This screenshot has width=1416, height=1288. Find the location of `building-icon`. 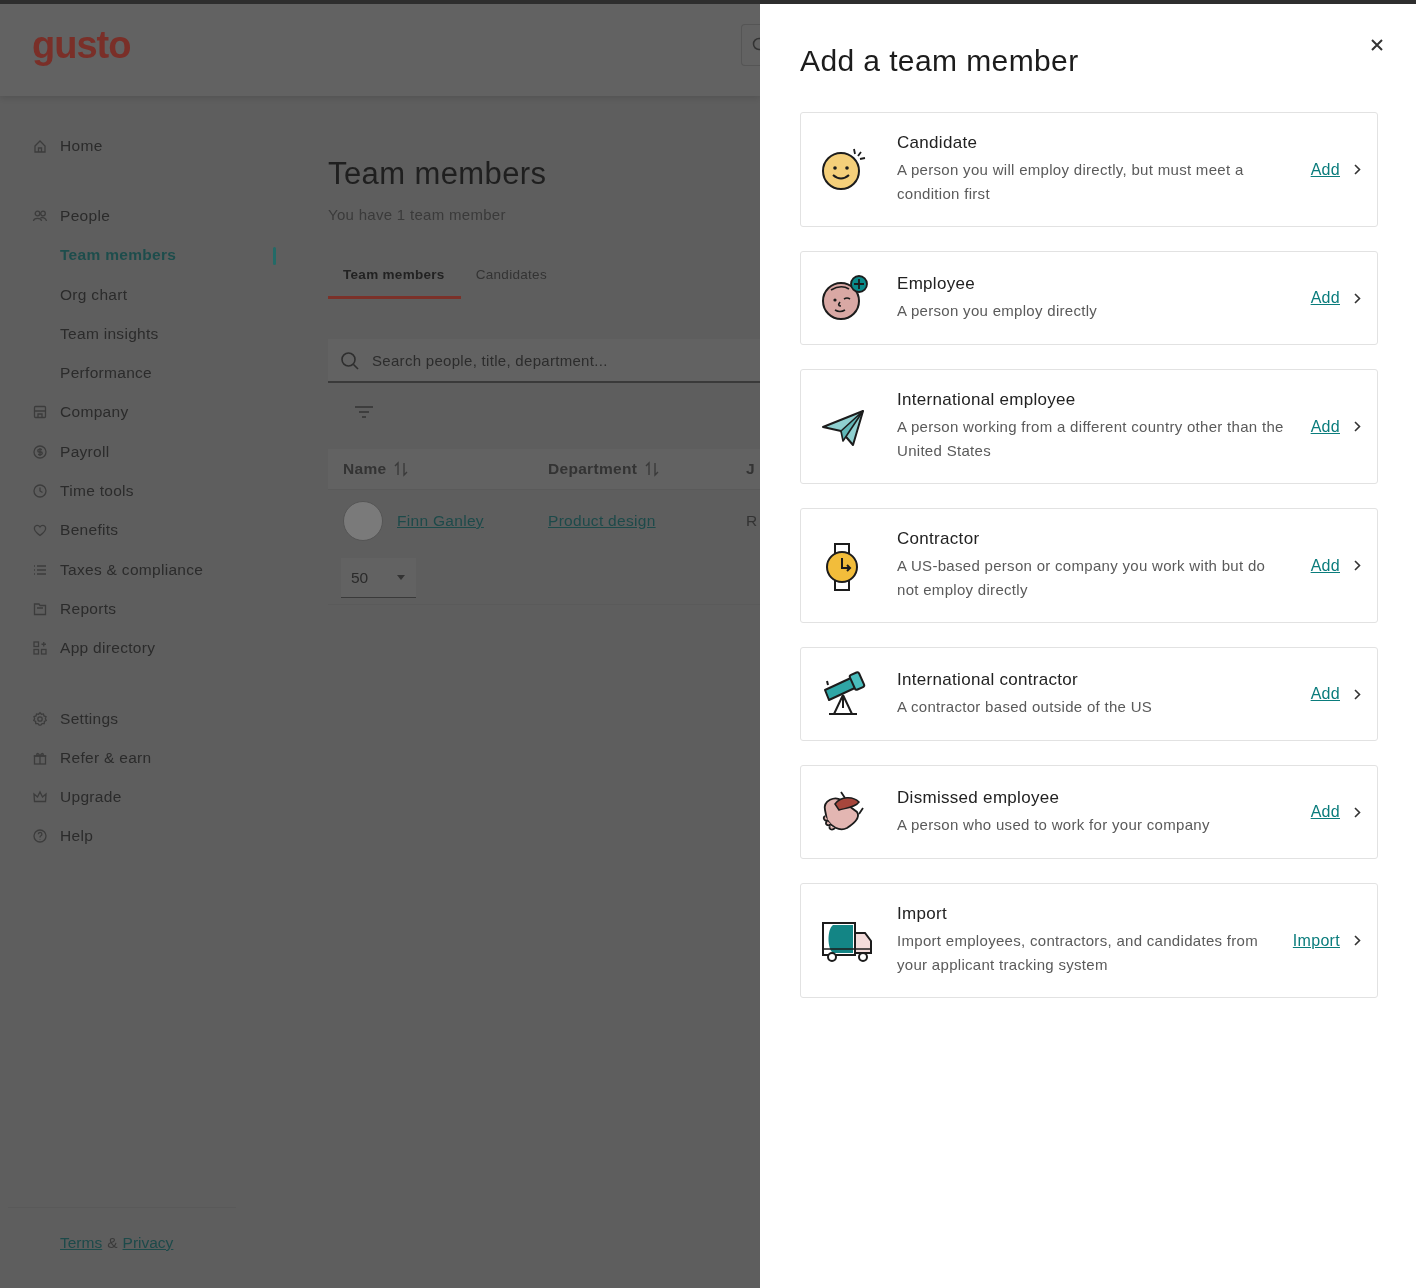

building-icon is located at coordinates (40, 412).